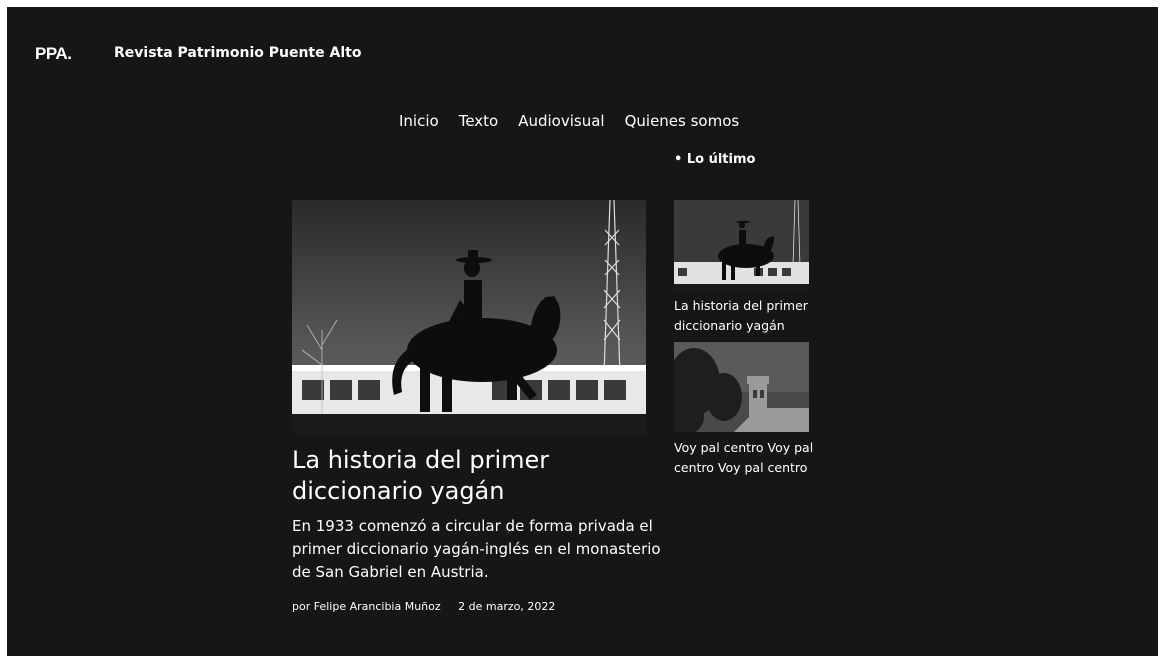  Describe the element at coordinates (682, 121) in the screenshot. I see `nav-link-quienes-somos: Quienes somos` at that location.